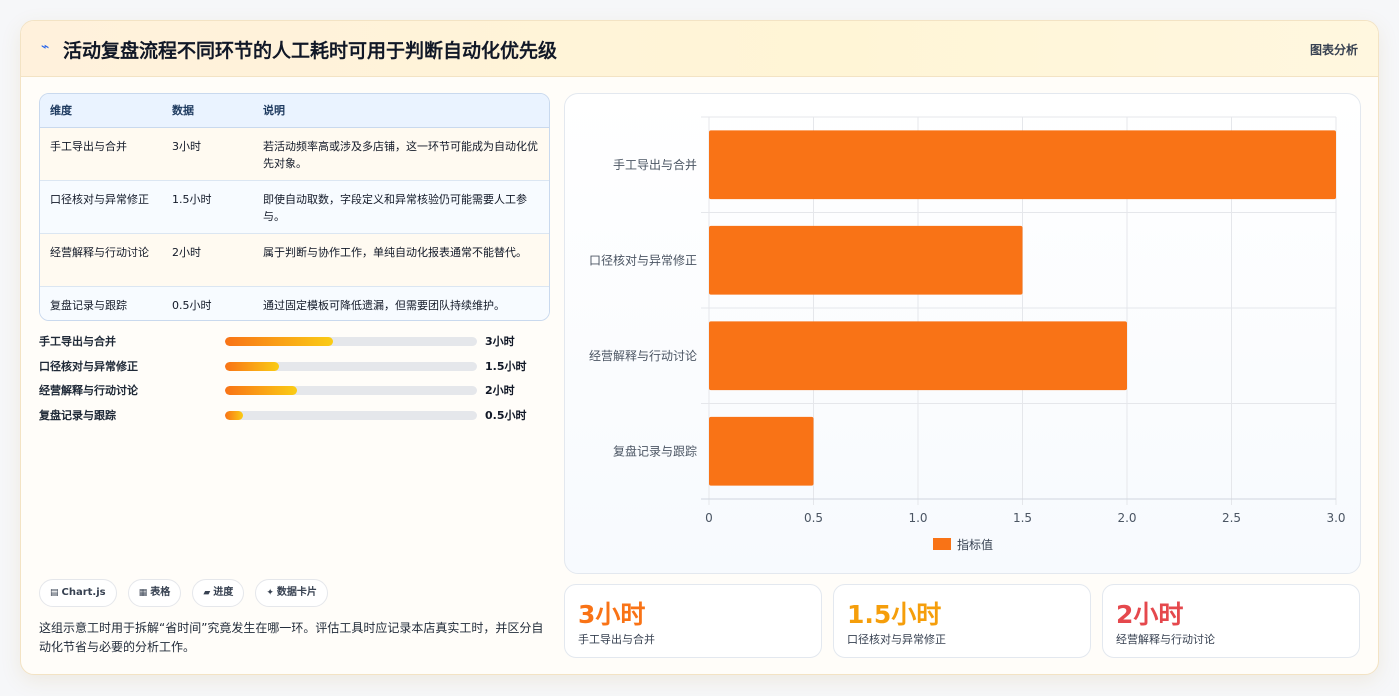  I want to click on progress-item: 手工导出与合并 3小时, so click(294, 343).